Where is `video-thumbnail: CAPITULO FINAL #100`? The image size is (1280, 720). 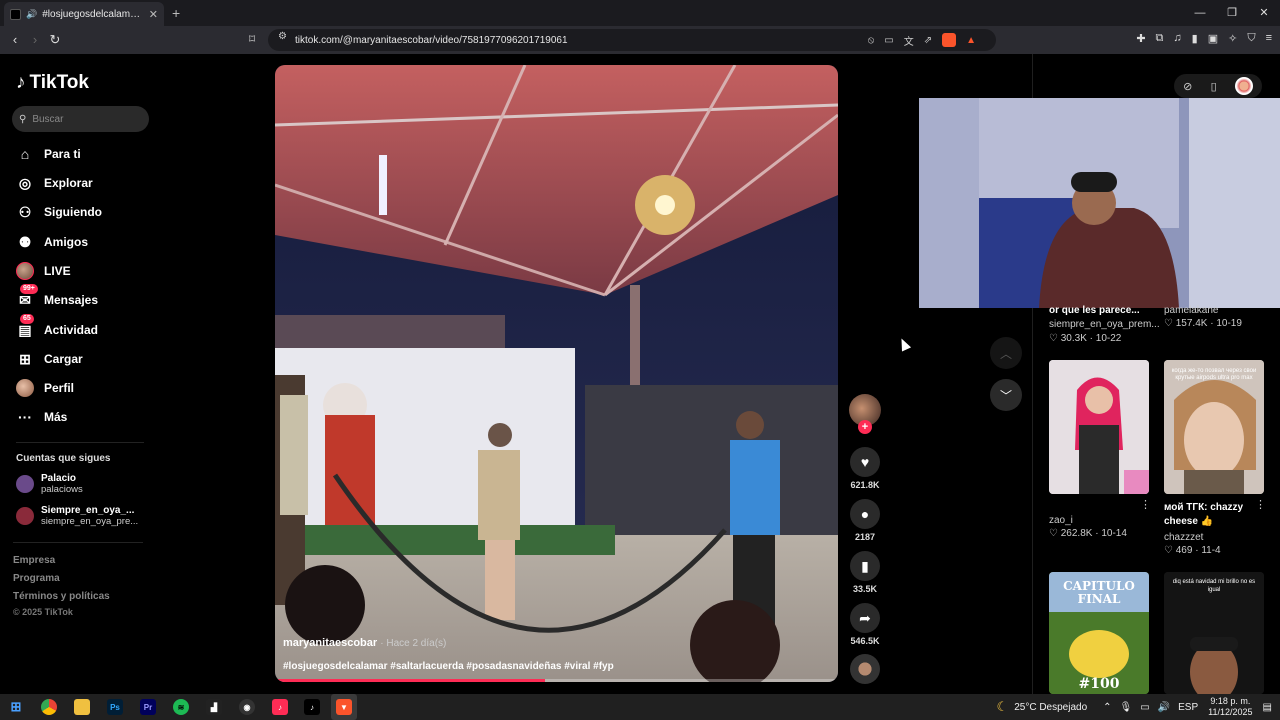 video-thumbnail: CAPITULO FINAL #100 is located at coordinates (1099, 633).